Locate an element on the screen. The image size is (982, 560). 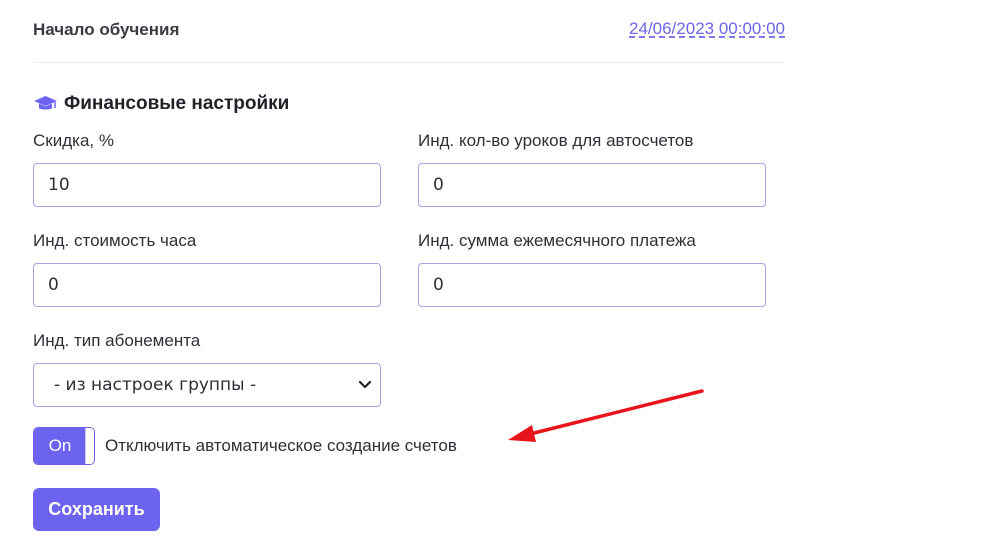
finance-settings-heading: Финансовые настройки is located at coordinates (161, 104).